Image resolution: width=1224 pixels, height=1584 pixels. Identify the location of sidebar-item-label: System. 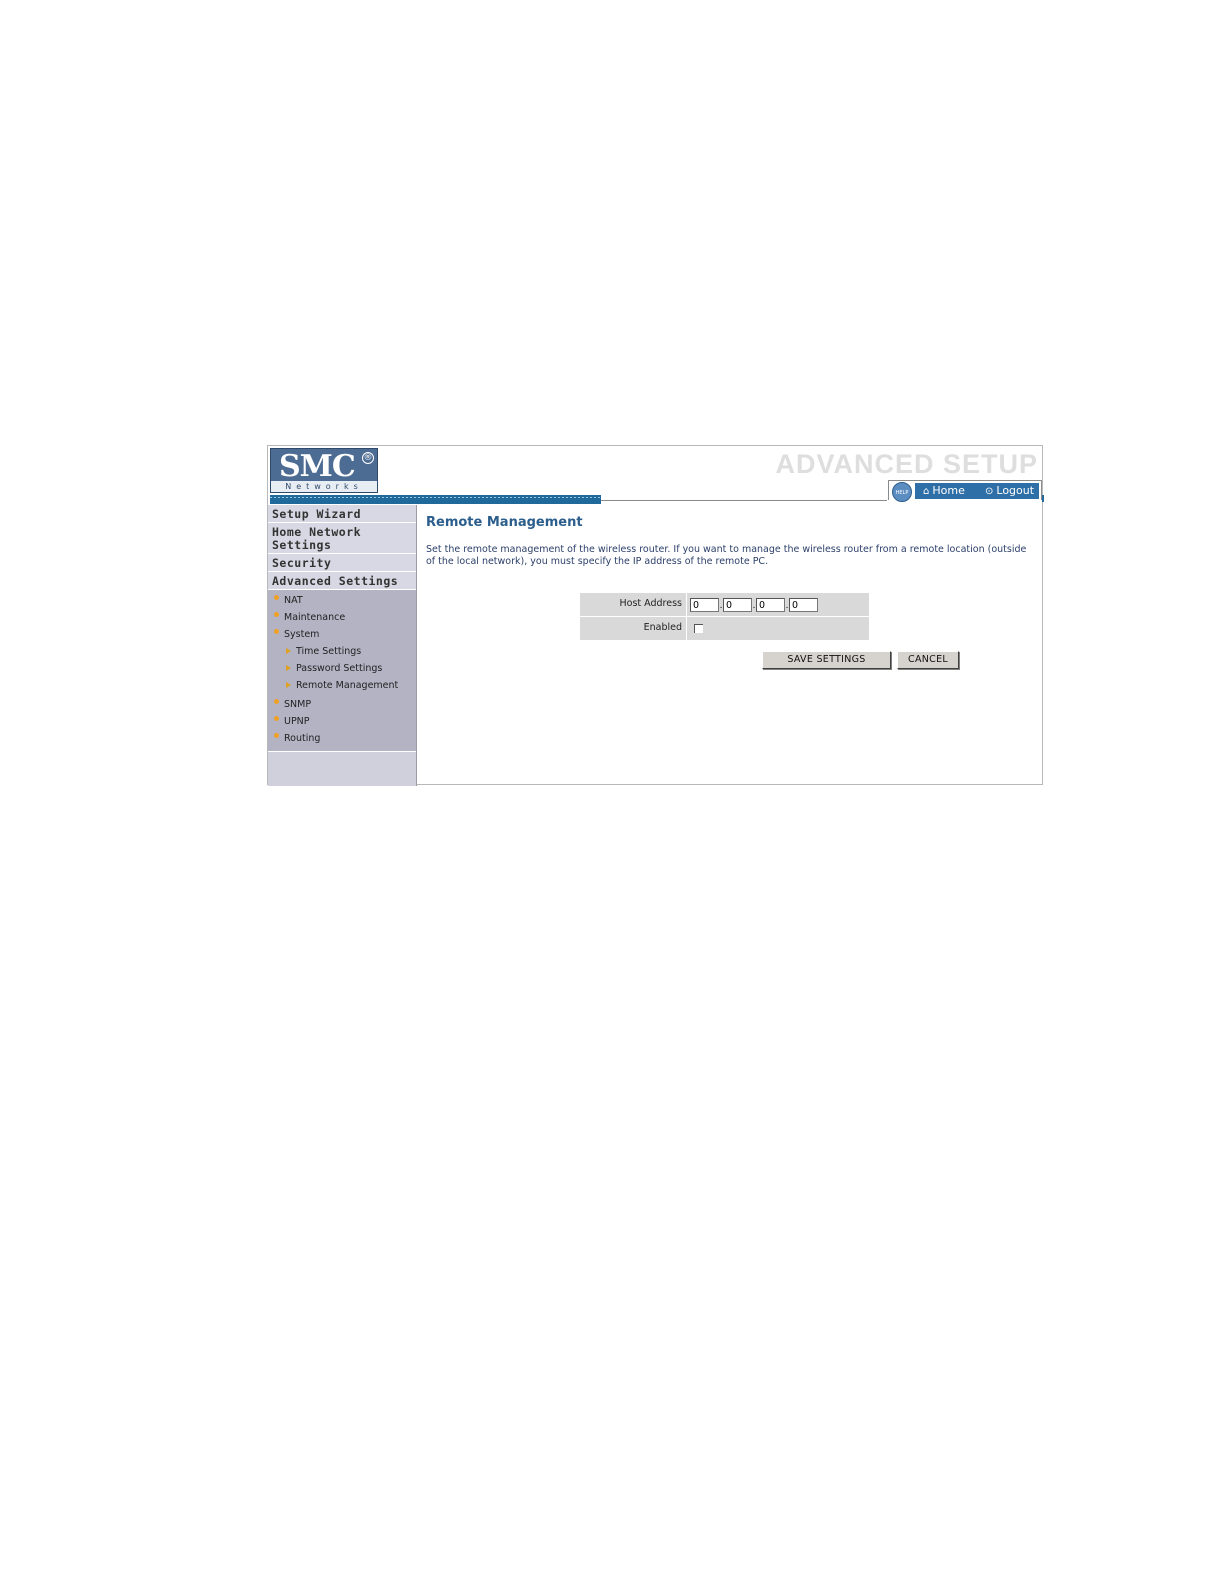
(302, 634).